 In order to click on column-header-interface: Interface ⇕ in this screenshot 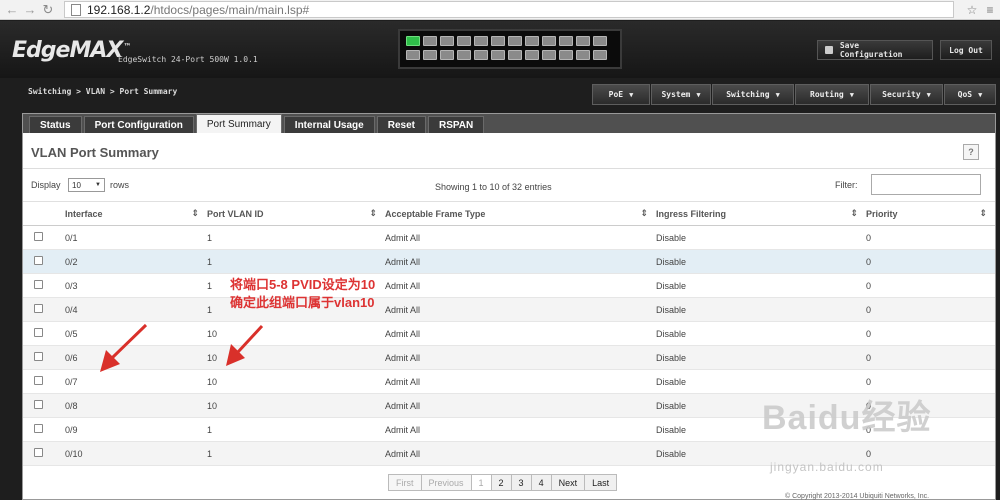, I will do `click(136, 213)`.